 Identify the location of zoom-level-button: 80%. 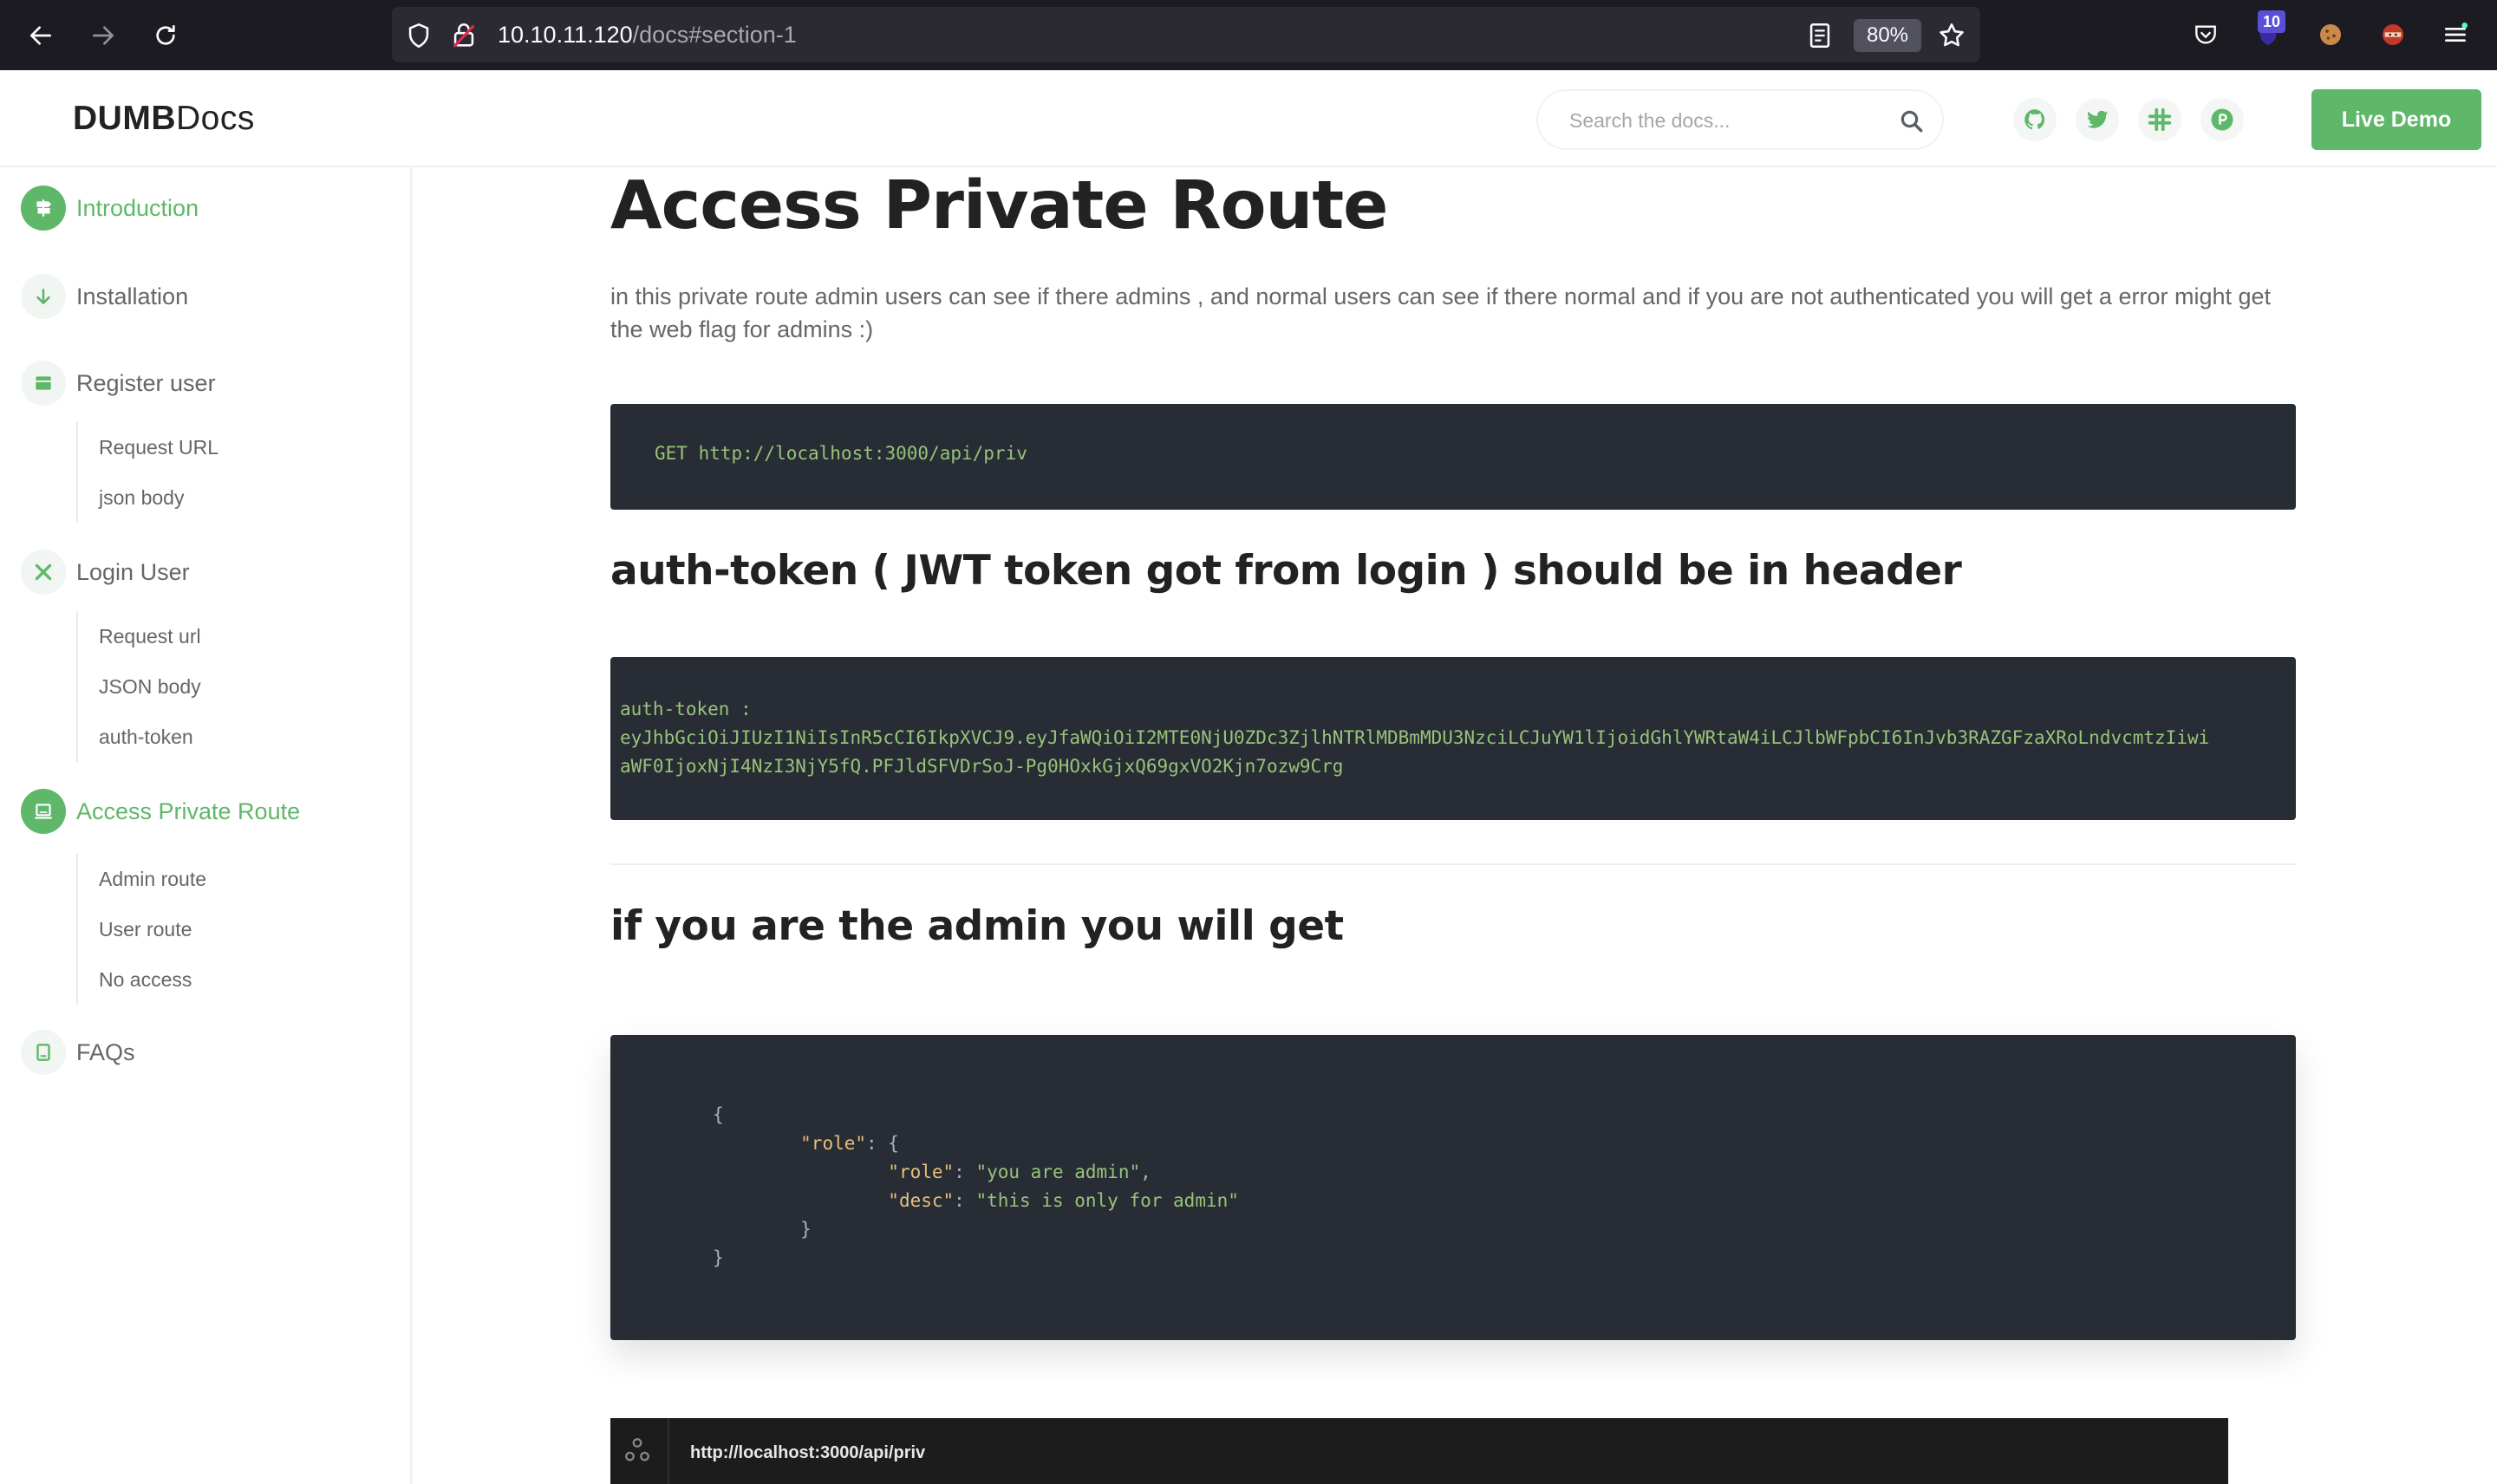
(1887, 35).